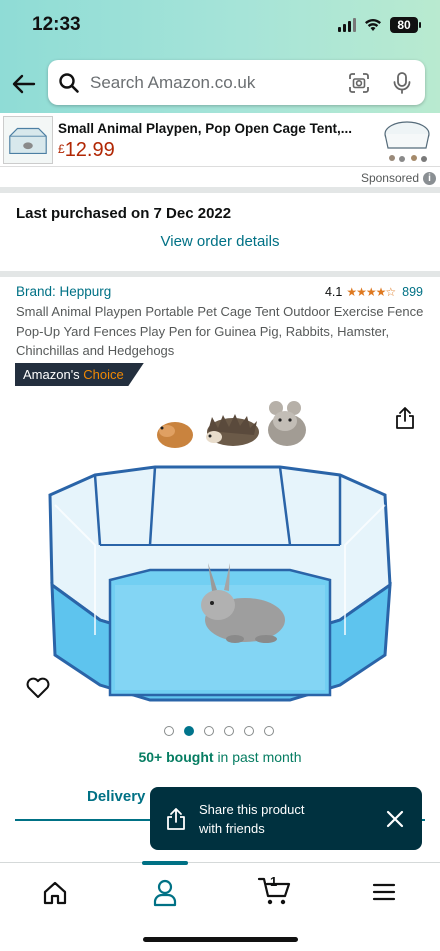 Image resolution: width=440 pixels, height=951 pixels. I want to click on sponsored-label: Sponsored i, so click(398, 178).